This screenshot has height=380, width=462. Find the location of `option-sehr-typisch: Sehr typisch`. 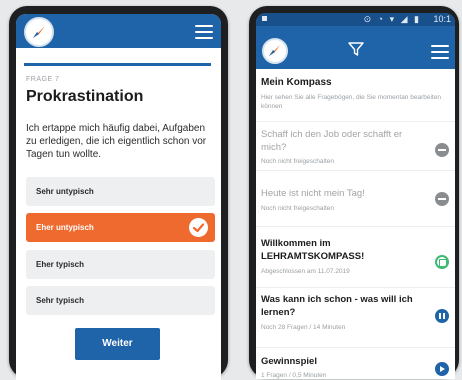

option-sehr-typisch: Sehr typisch is located at coordinates (120, 300).